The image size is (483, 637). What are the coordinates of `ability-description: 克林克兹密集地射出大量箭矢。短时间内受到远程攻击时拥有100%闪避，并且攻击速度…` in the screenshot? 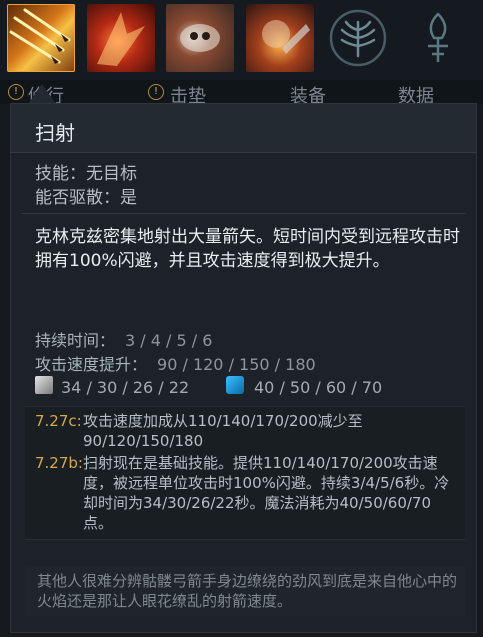 It's located at (247, 249).